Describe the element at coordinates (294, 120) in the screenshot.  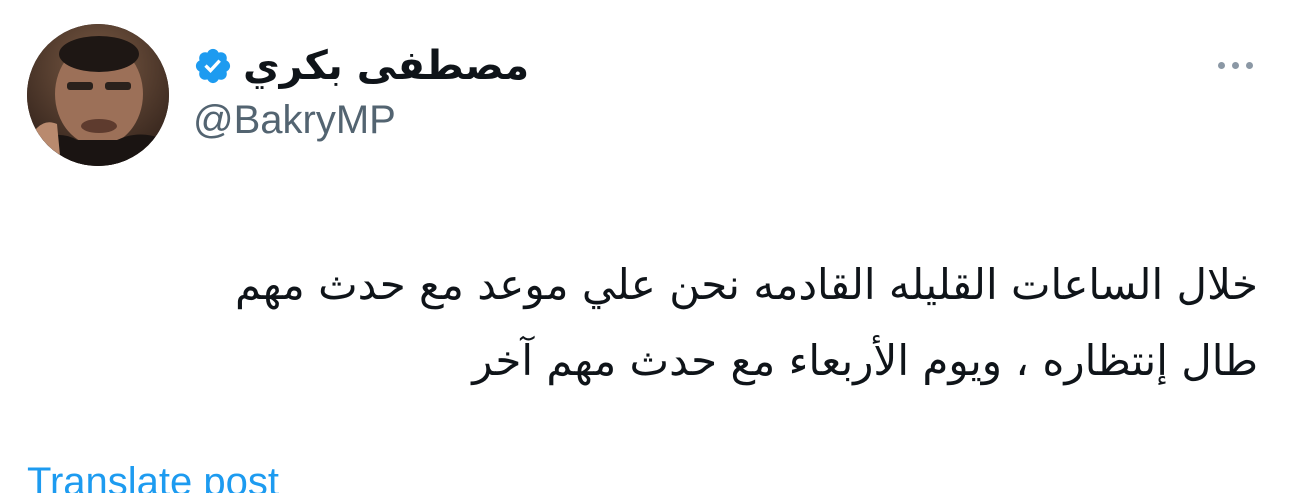
I see `author-handle: @BakryMP` at that location.